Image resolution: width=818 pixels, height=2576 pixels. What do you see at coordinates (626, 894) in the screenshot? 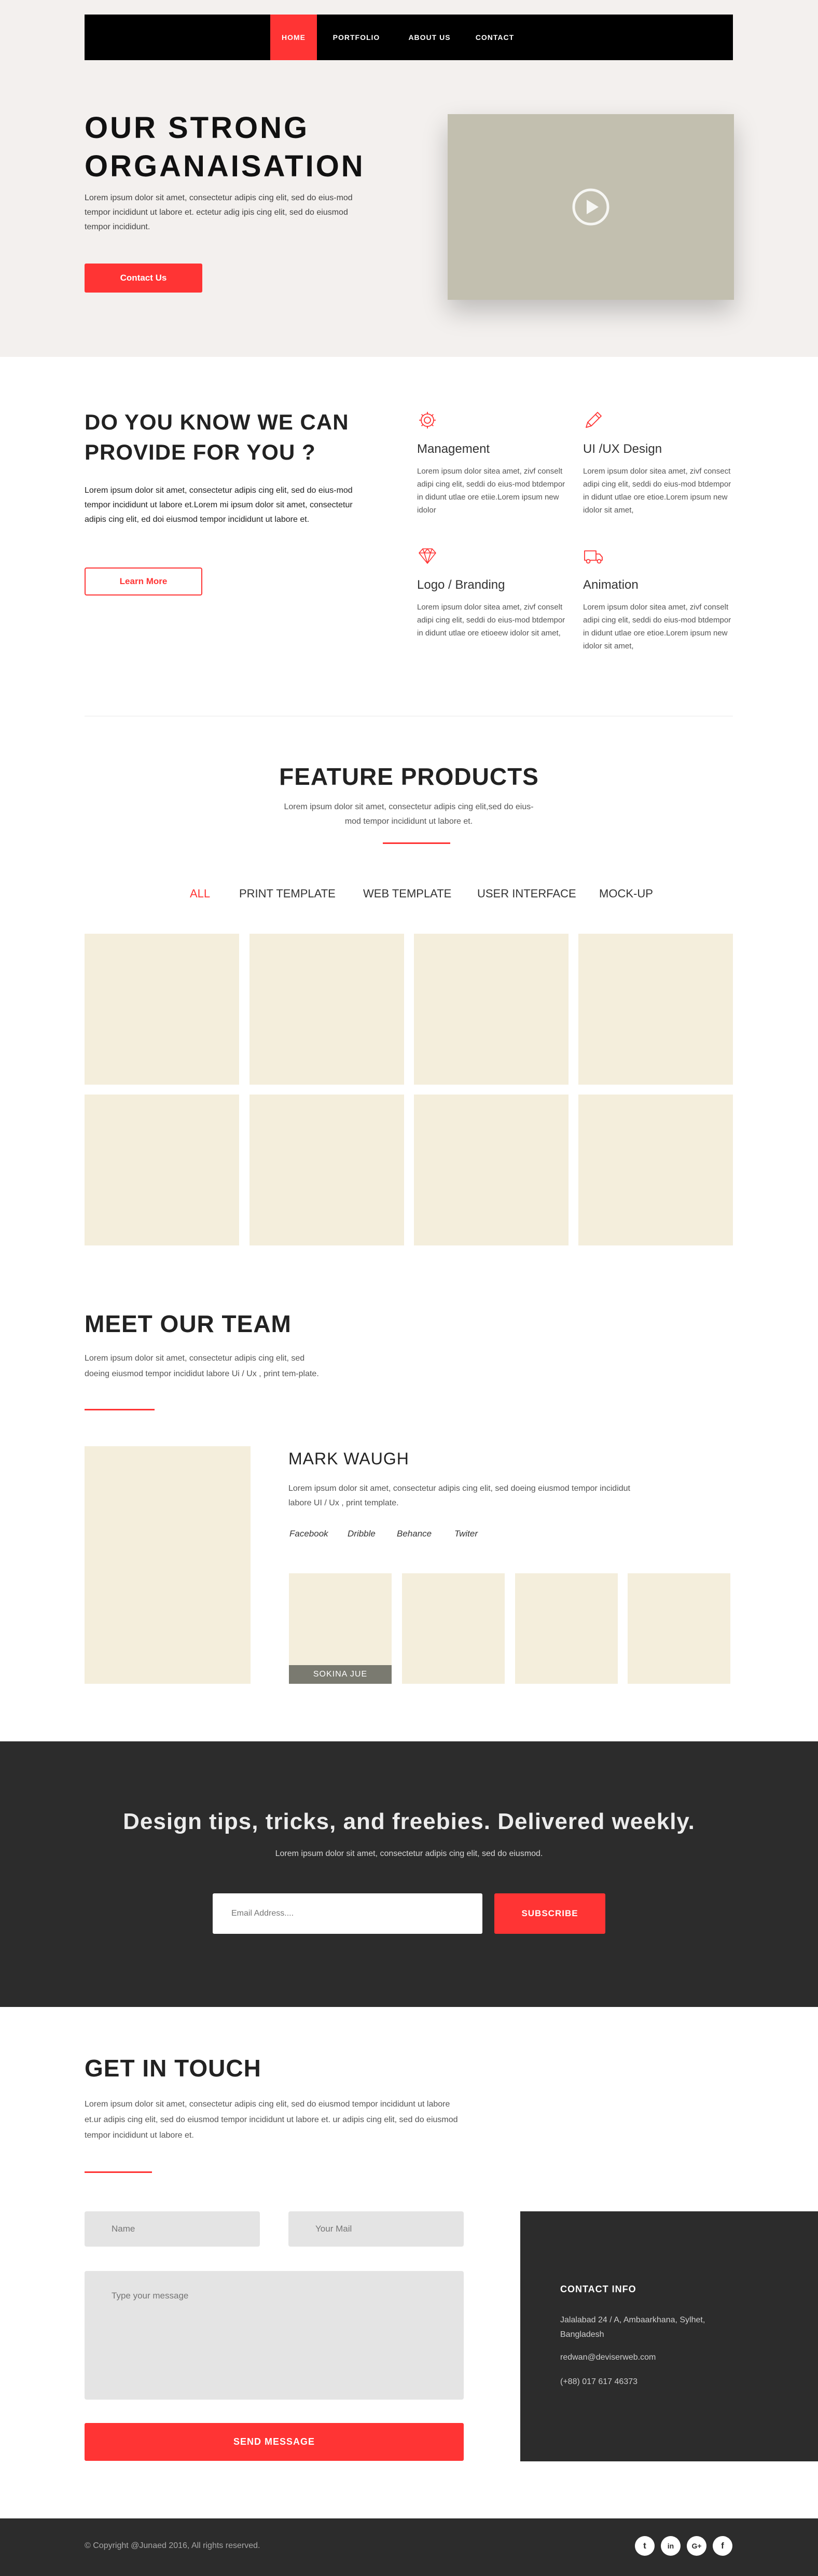
I see `filter-mock-up: MOCK-UP` at bounding box center [626, 894].